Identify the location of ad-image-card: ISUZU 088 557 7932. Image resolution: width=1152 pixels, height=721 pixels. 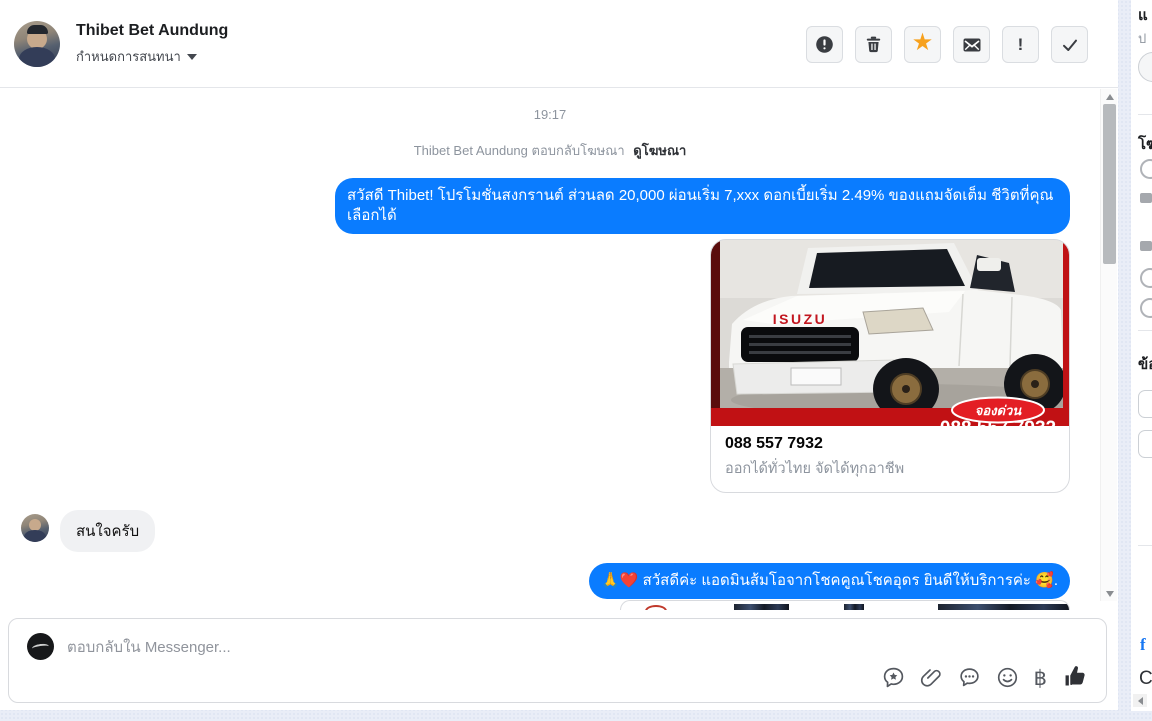
(890, 366).